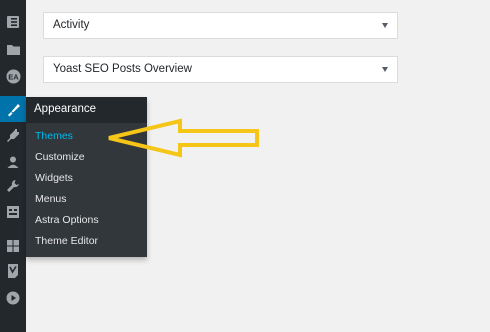 The width and height of the screenshot is (490, 332). Describe the element at coordinates (220, 69) in the screenshot. I see `yoast-seo-widget: Yoast SEO Posts Overview` at that location.